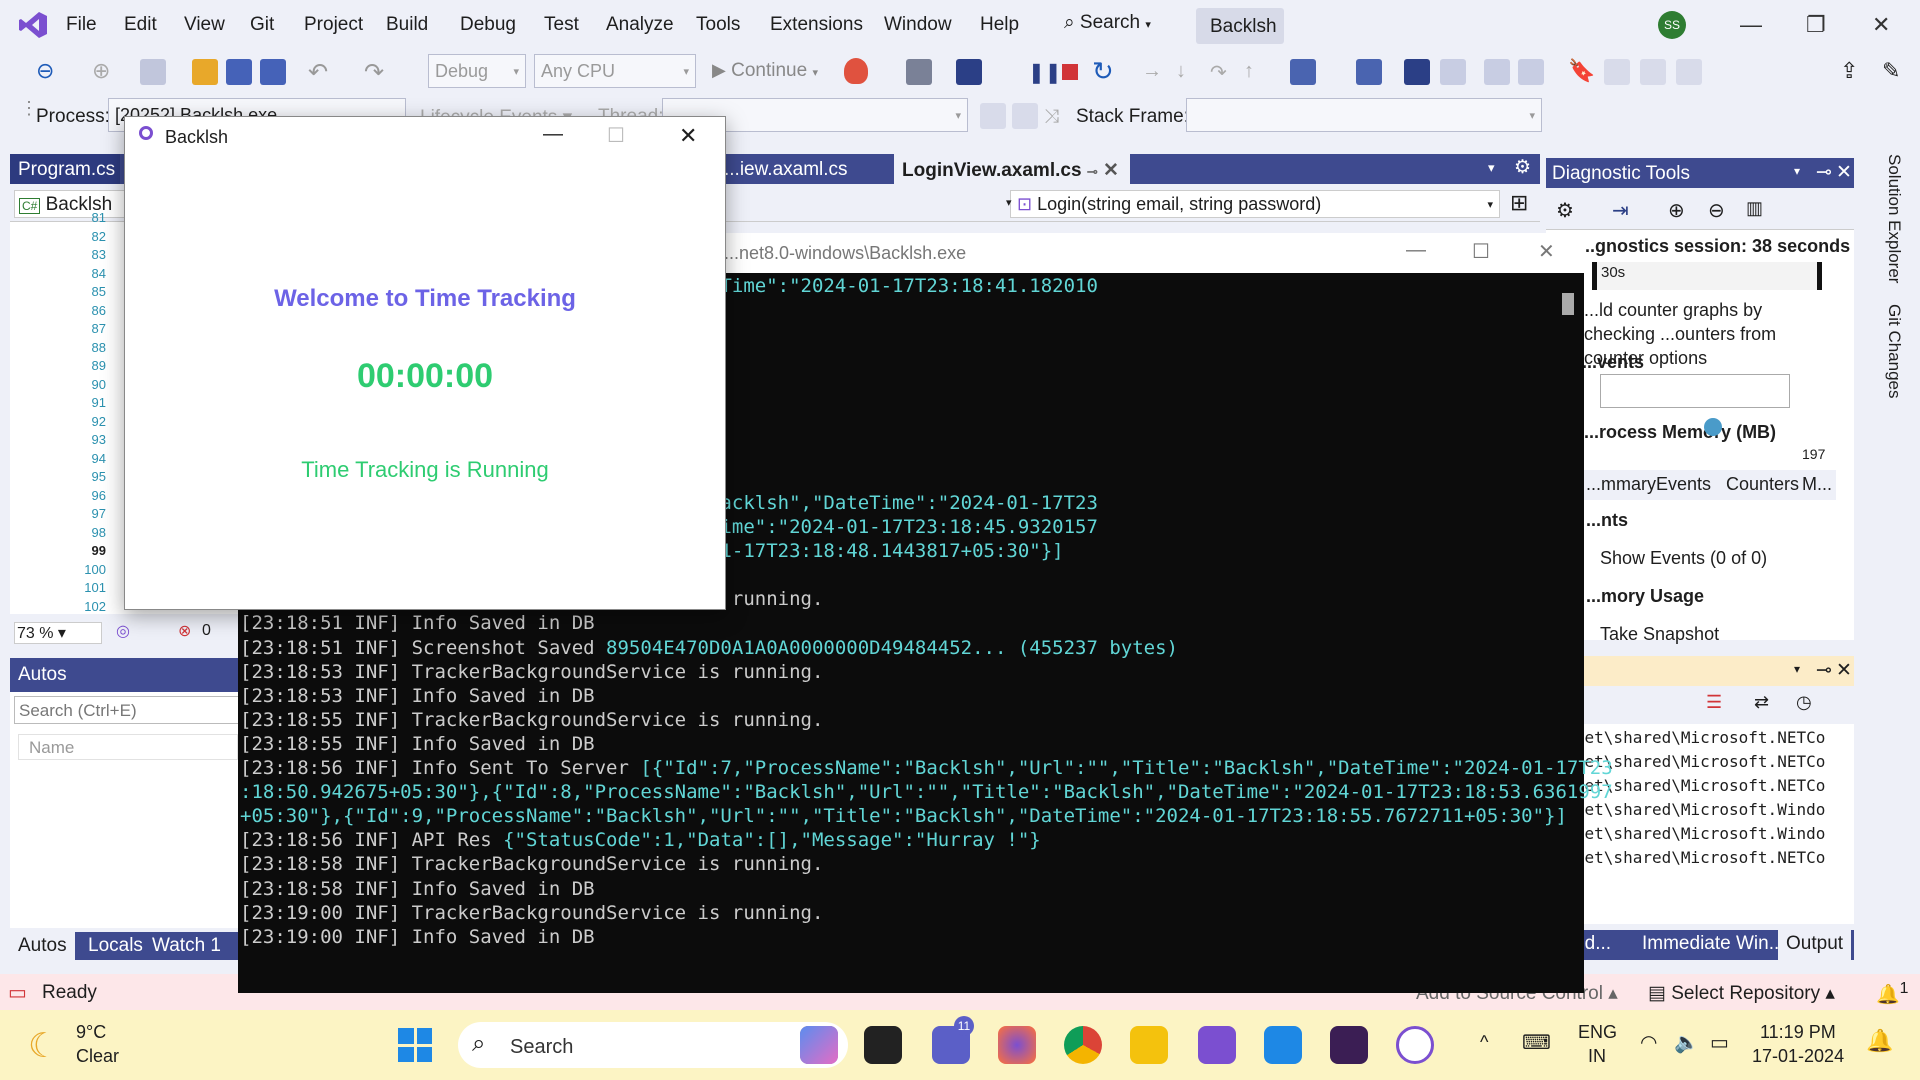  I want to click on restart-icon: ↻, so click(1103, 71).